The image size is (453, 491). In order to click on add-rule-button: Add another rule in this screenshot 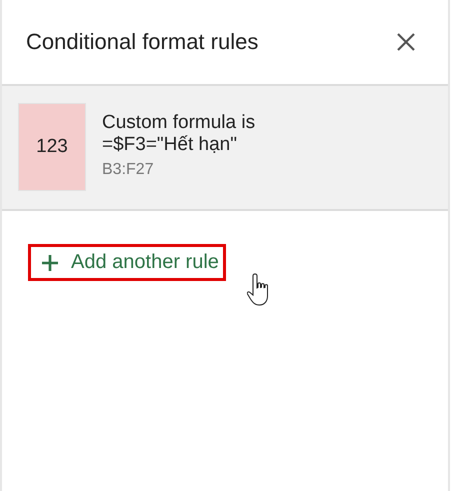, I will do `click(127, 262)`.